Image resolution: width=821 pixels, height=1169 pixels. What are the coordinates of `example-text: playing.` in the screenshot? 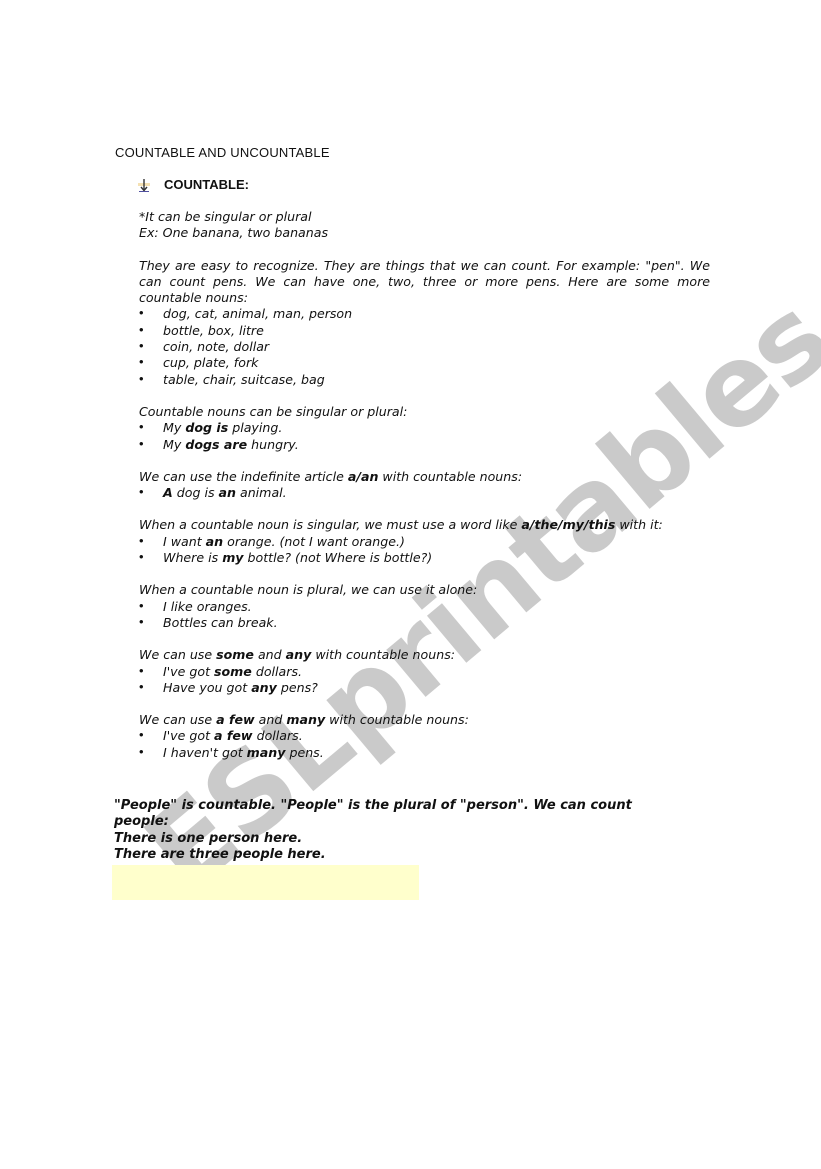 It's located at (255, 428).